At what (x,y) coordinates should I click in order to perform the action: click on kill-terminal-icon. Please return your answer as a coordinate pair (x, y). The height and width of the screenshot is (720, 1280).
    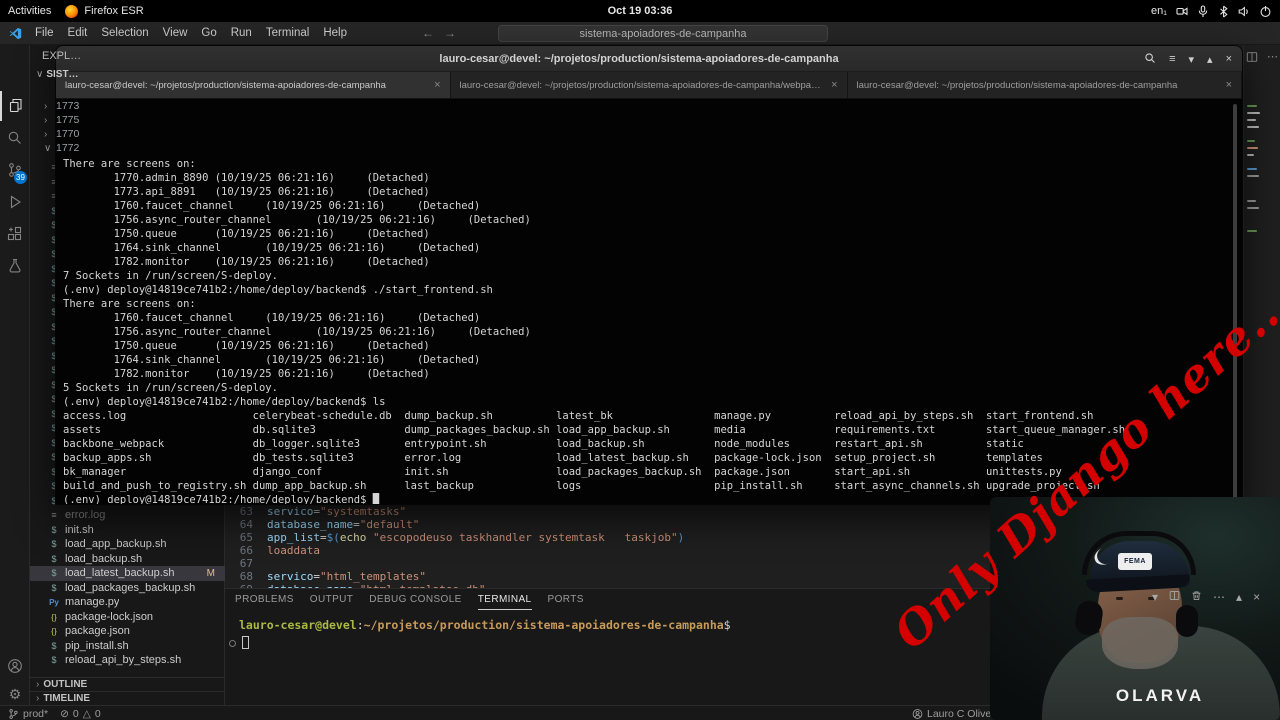
    Looking at the image, I should click on (1196, 597).